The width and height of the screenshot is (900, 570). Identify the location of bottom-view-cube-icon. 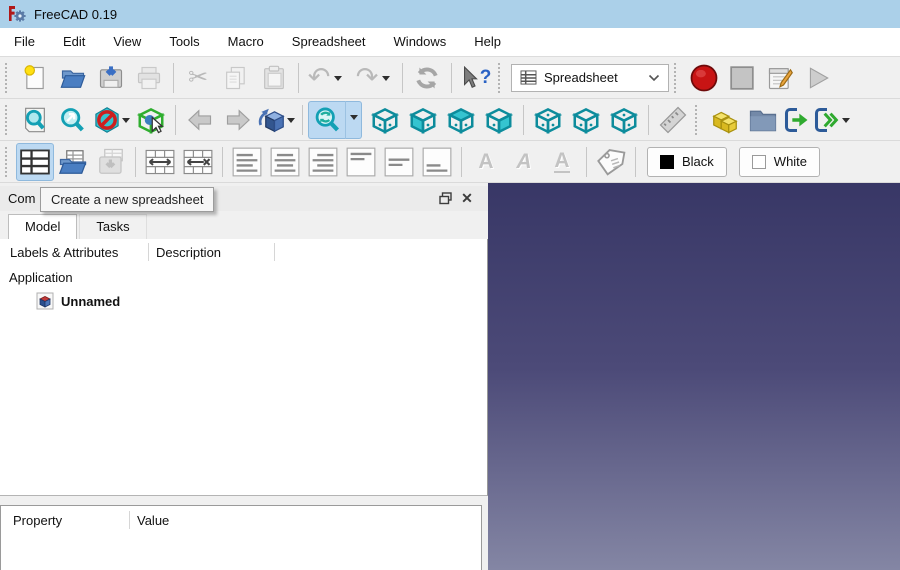
(586, 120).